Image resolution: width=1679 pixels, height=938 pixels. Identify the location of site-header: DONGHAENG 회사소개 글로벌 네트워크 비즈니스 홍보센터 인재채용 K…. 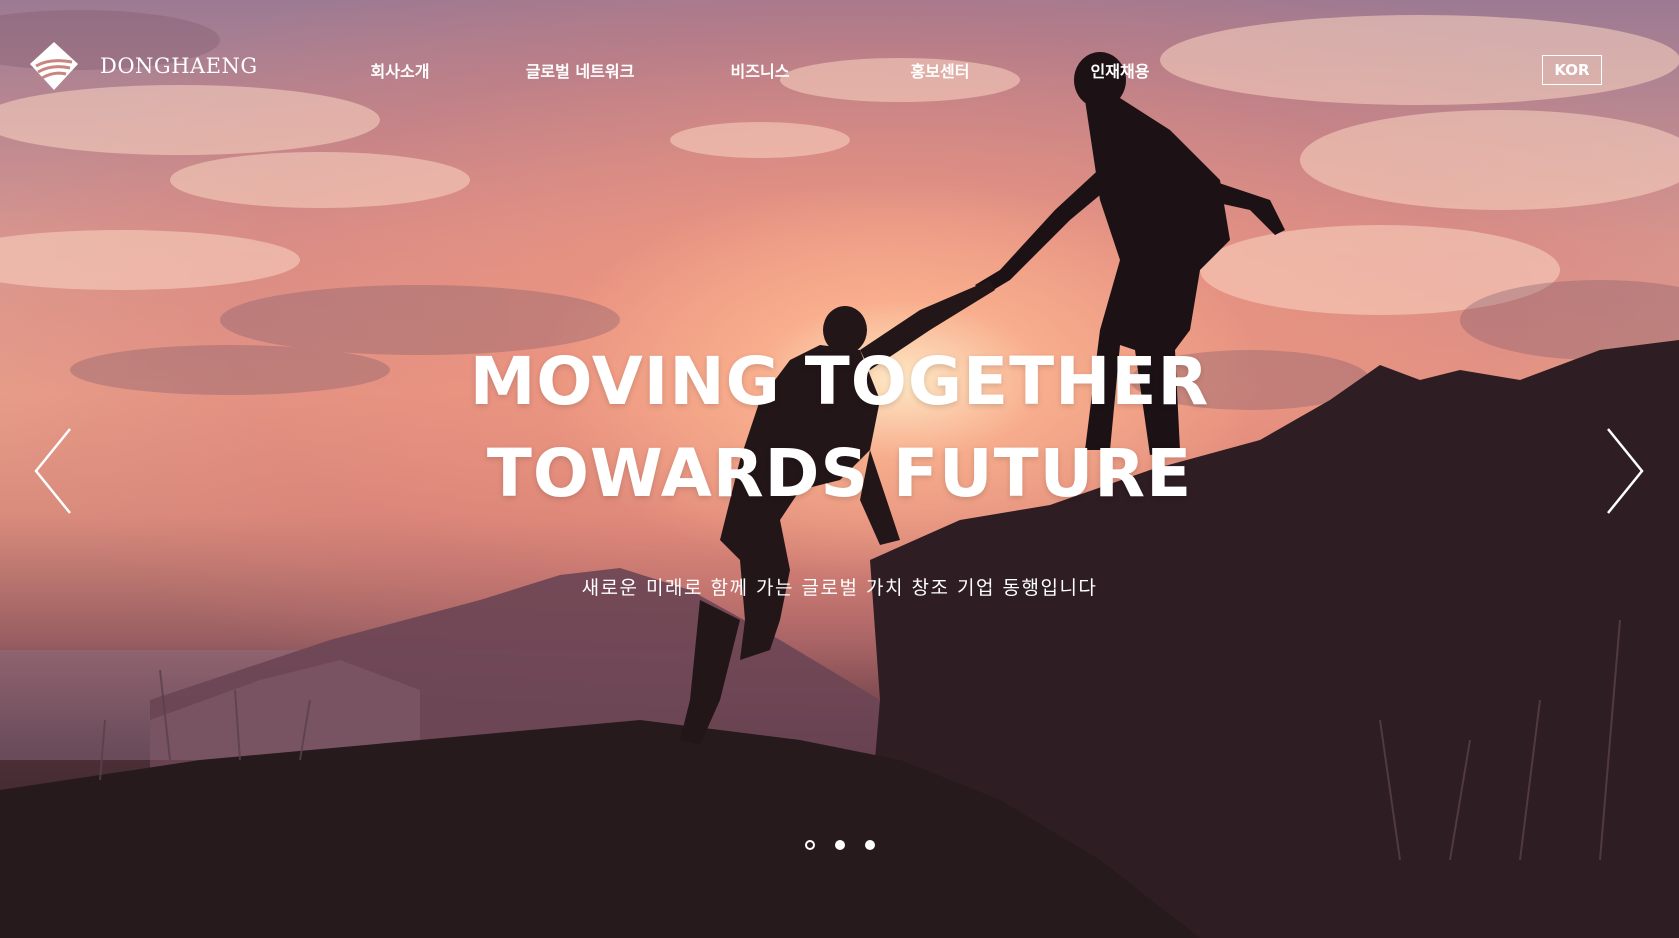
(839, 70).